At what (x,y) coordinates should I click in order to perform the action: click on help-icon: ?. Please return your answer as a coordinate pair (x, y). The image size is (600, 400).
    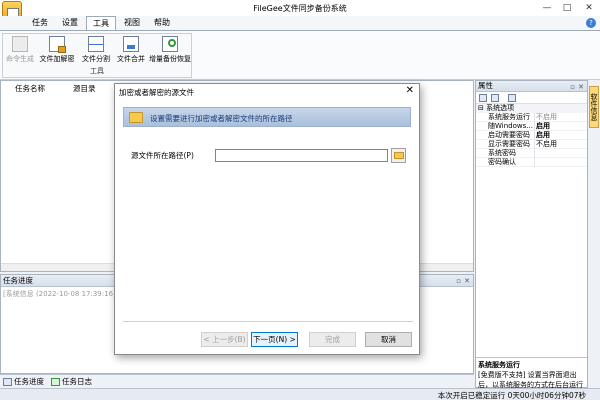
    Looking at the image, I should click on (591, 23).